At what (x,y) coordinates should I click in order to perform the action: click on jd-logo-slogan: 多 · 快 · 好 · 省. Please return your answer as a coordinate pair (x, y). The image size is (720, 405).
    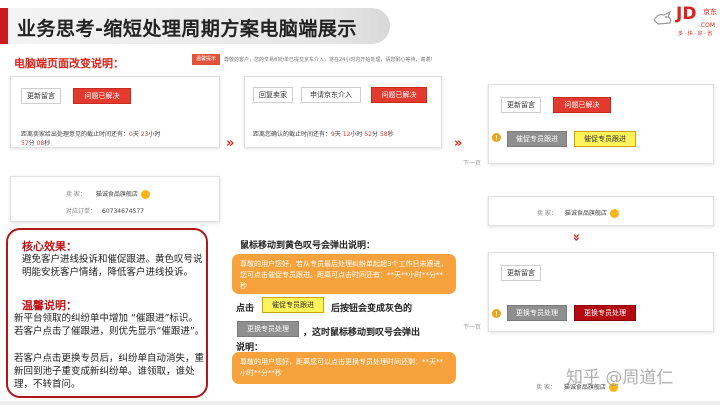
    Looking at the image, I should click on (695, 34).